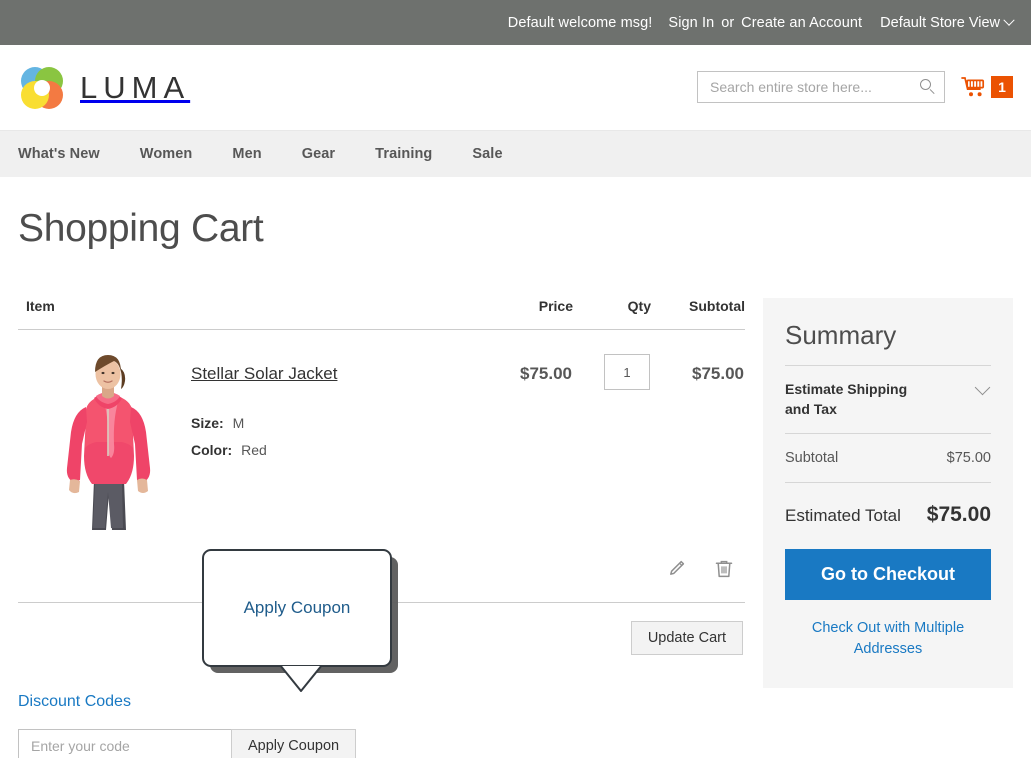 This screenshot has width=1031, height=758. I want to click on create-account-link: Create an Account, so click(801, 23).